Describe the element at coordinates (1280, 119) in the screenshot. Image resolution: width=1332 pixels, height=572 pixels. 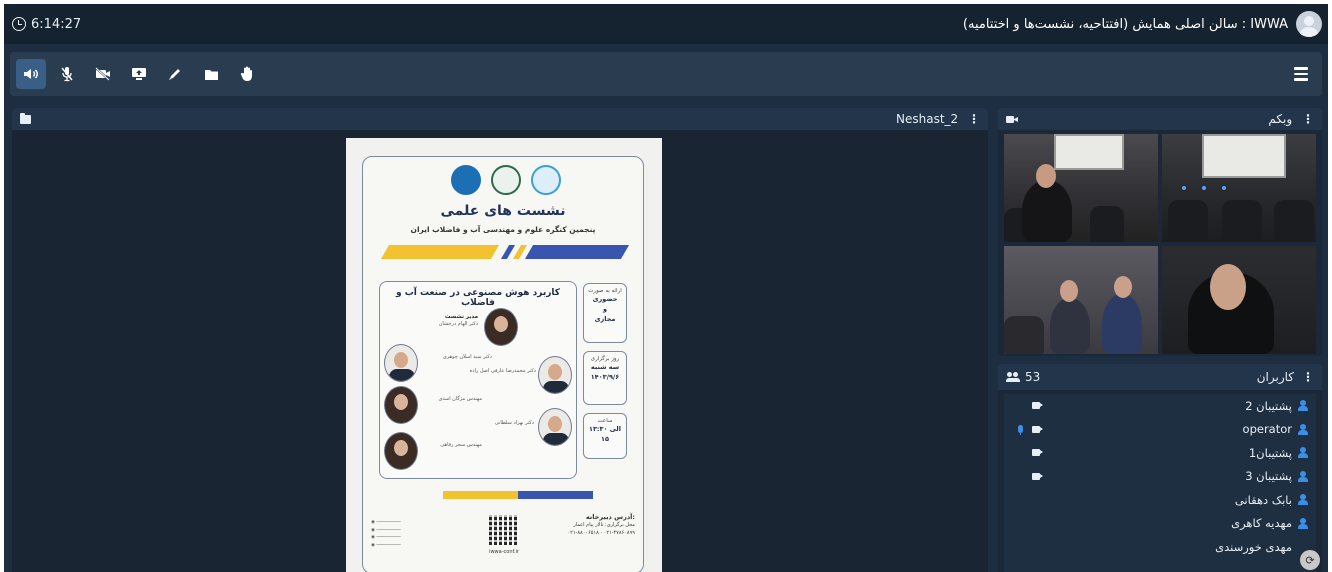
I see `webcam-title: وبکم` at that location.